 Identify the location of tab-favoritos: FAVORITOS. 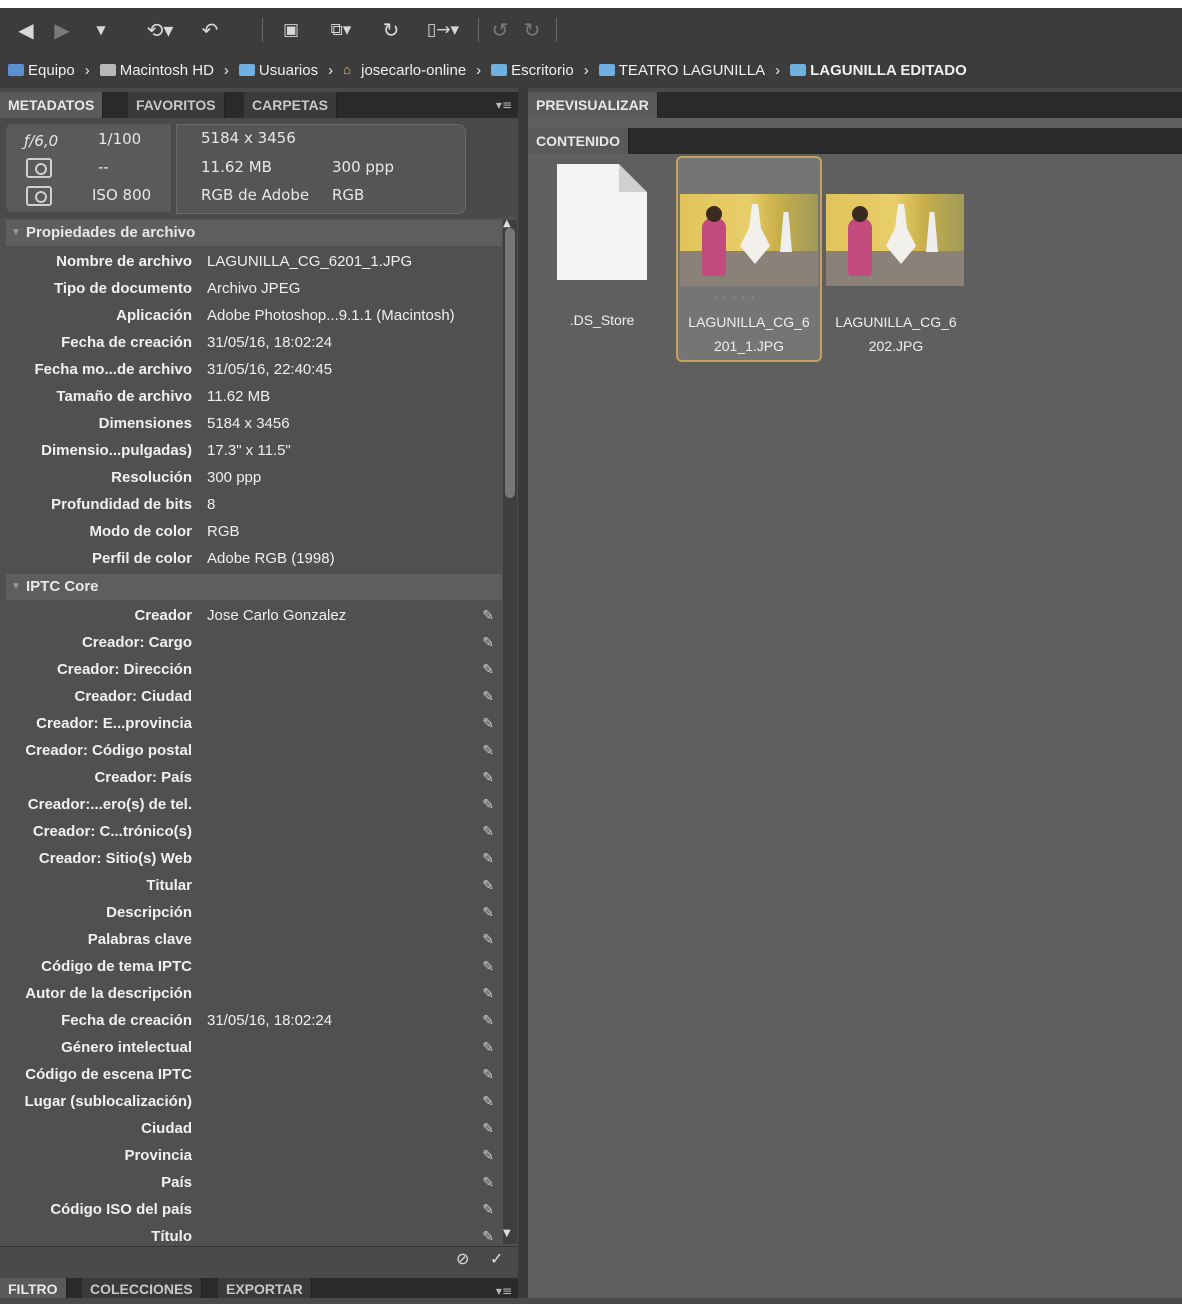
(176, 105).